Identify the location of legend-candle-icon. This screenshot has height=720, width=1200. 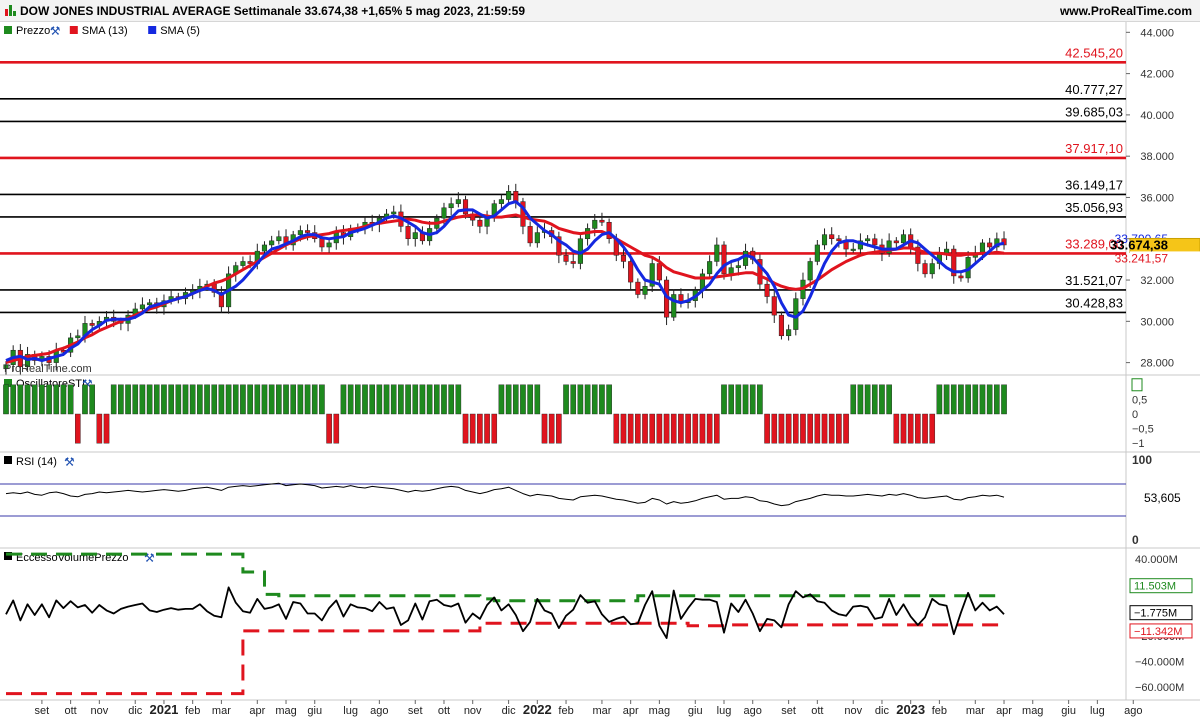
(8, 30).